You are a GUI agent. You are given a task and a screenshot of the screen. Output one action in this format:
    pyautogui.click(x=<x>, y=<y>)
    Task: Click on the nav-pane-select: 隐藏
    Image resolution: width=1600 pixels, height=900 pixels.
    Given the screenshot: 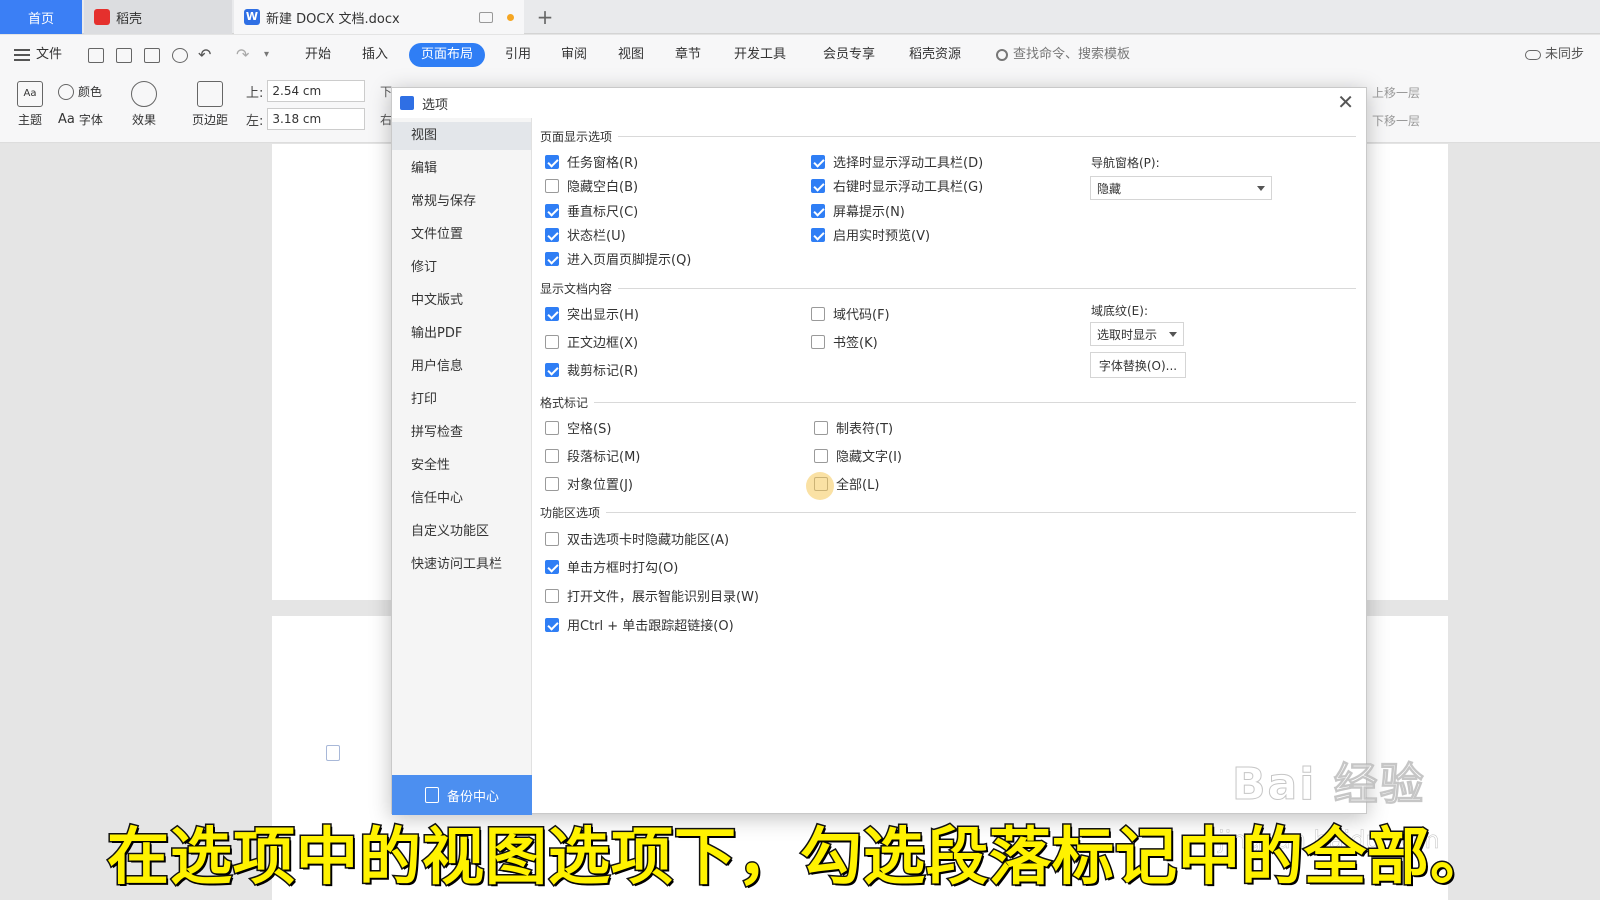 What is the action you would take?
    pyautogui.click(x=1181, y=188)
    